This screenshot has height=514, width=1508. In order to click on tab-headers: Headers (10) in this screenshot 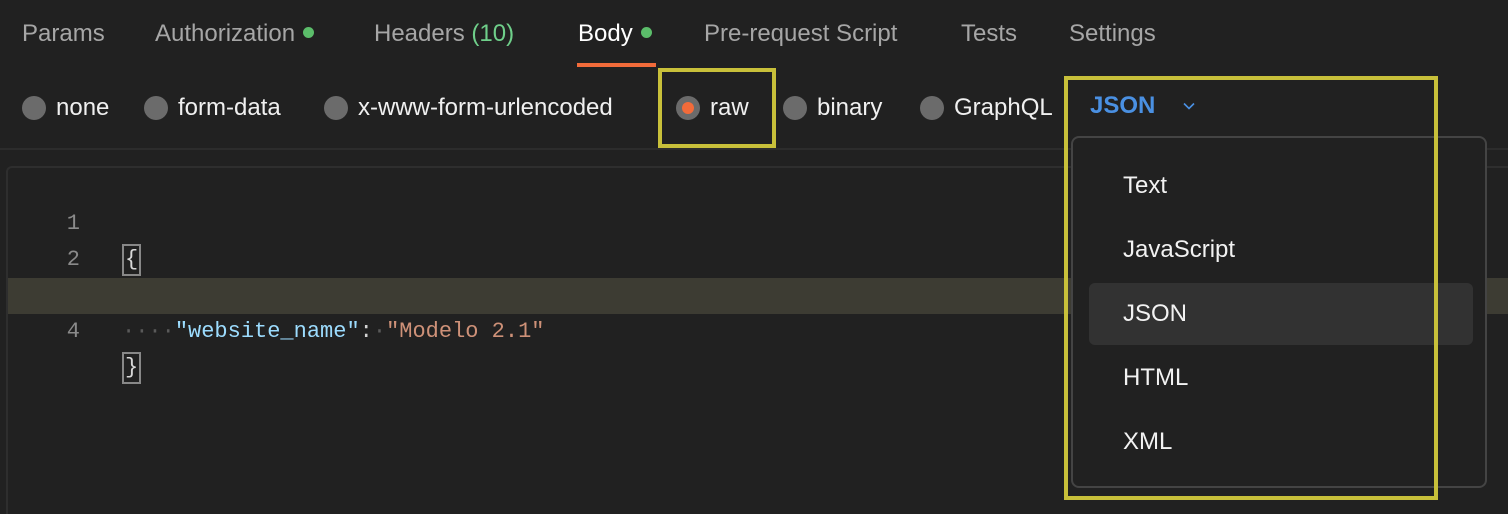, I will do `click(444, 34)`.